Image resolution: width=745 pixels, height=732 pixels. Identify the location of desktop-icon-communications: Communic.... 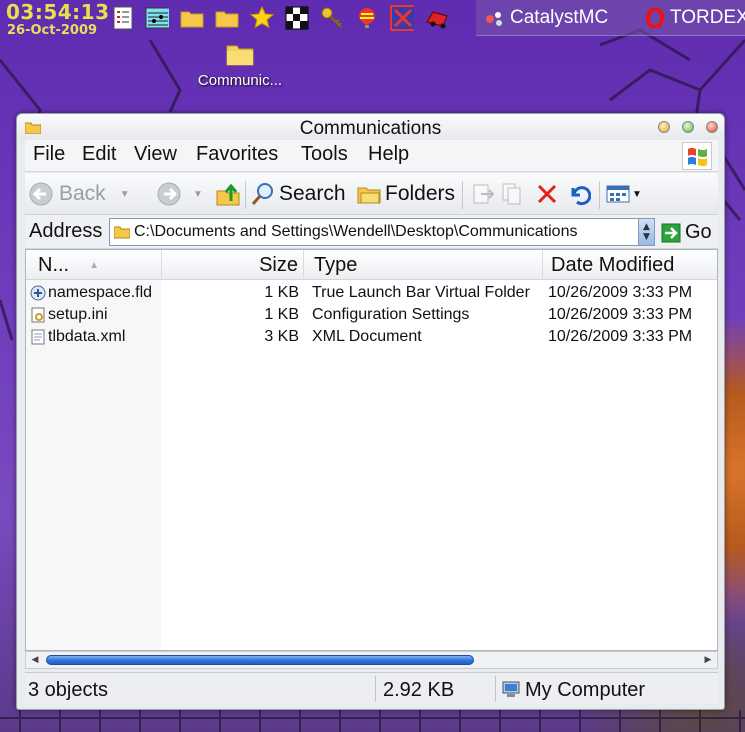
(240, 65).